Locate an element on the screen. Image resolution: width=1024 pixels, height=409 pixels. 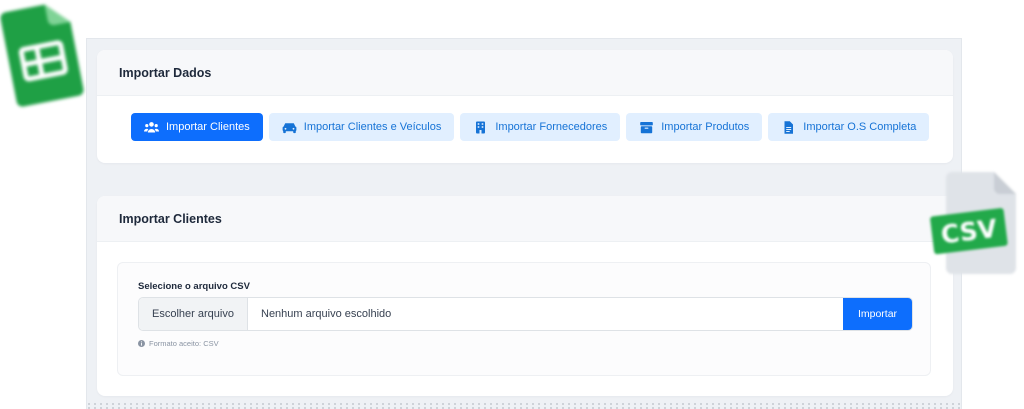
import-data-header: Importar Dados is located at coordinates (525, 73).